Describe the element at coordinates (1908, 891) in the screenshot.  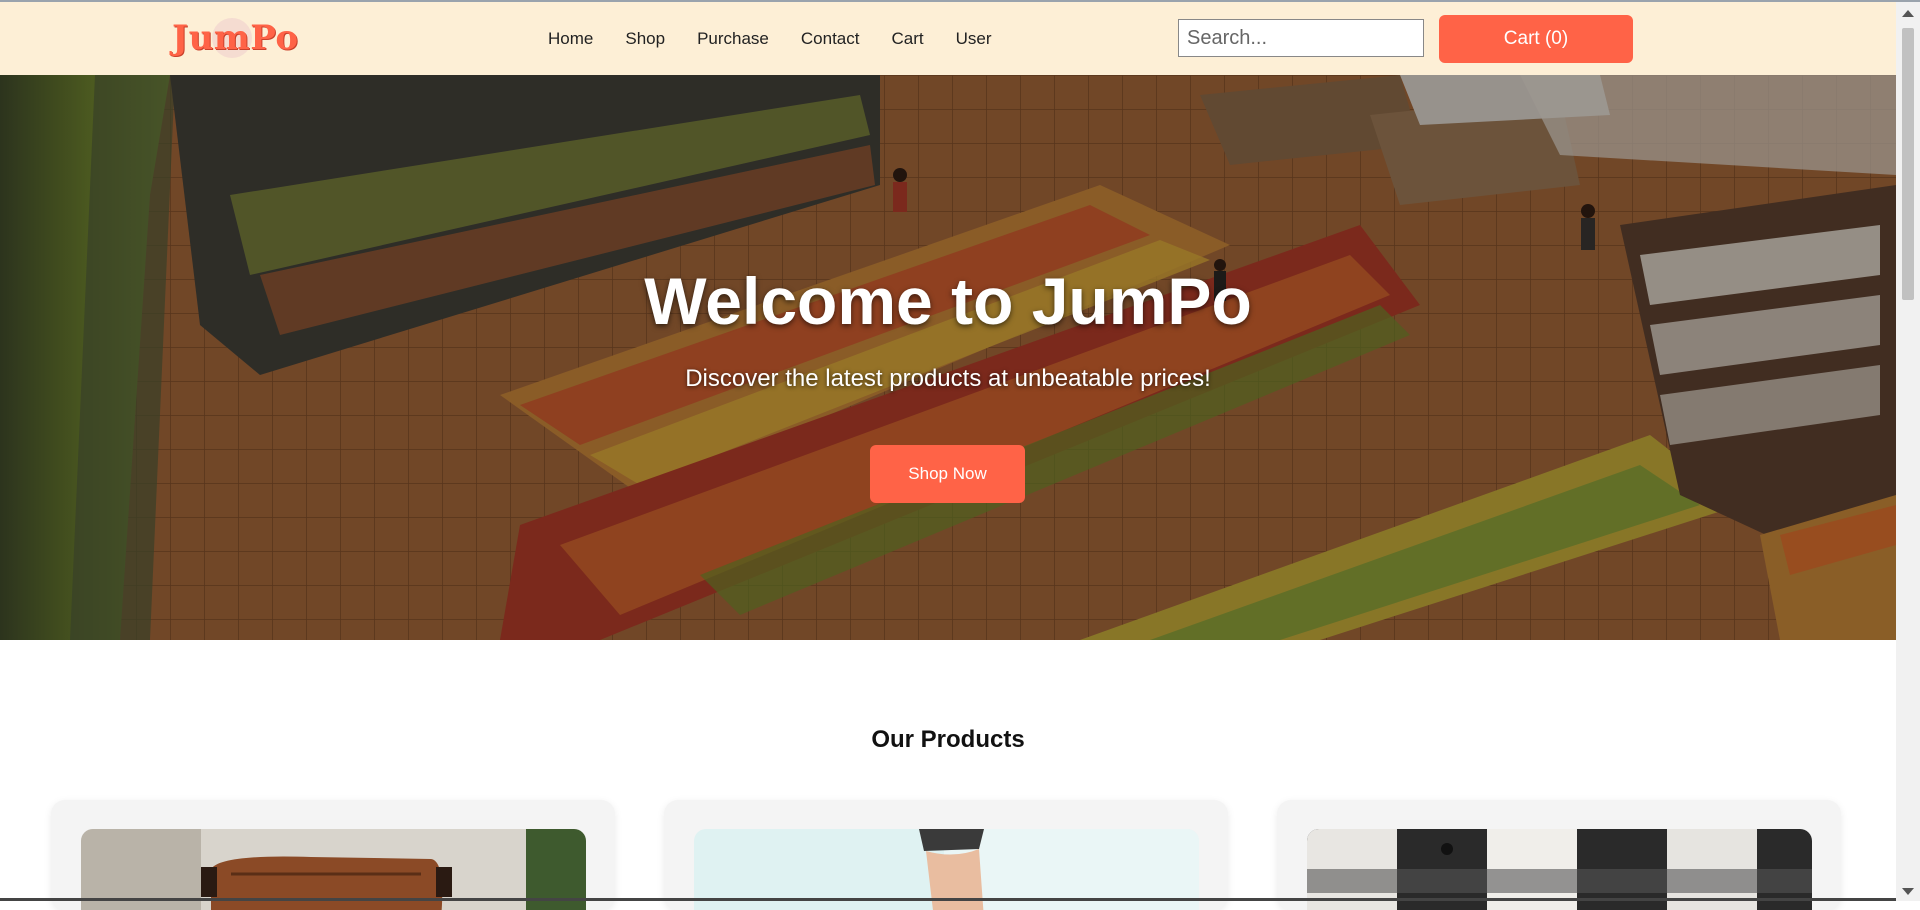
I see `scroll-down-arrow-icon` at that location.